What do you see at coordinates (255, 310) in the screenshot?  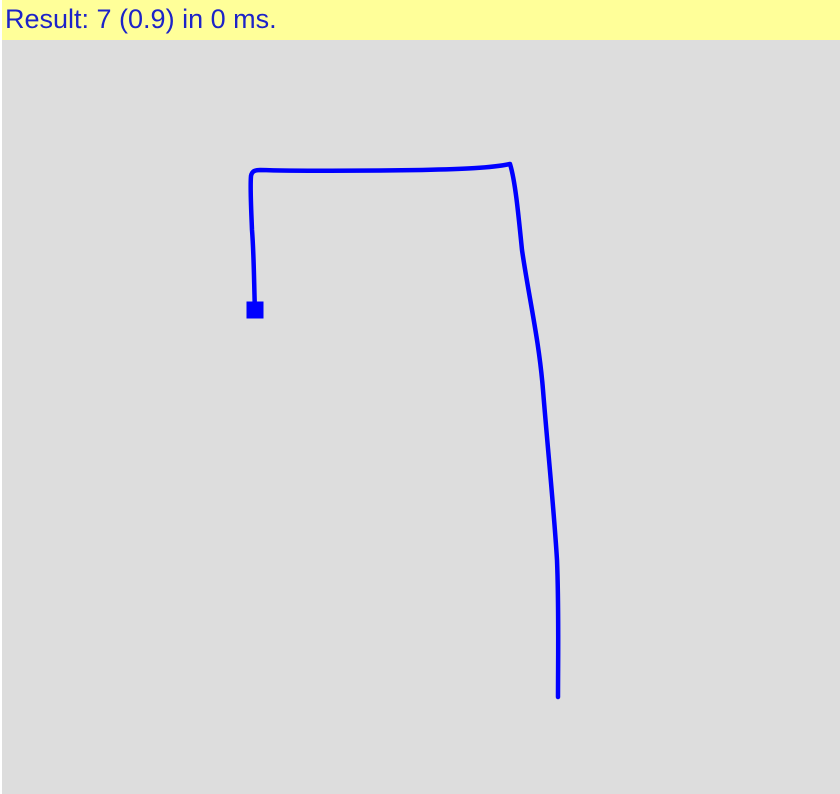 I see `stroke-end-marker` at bounding box center [255, 310].